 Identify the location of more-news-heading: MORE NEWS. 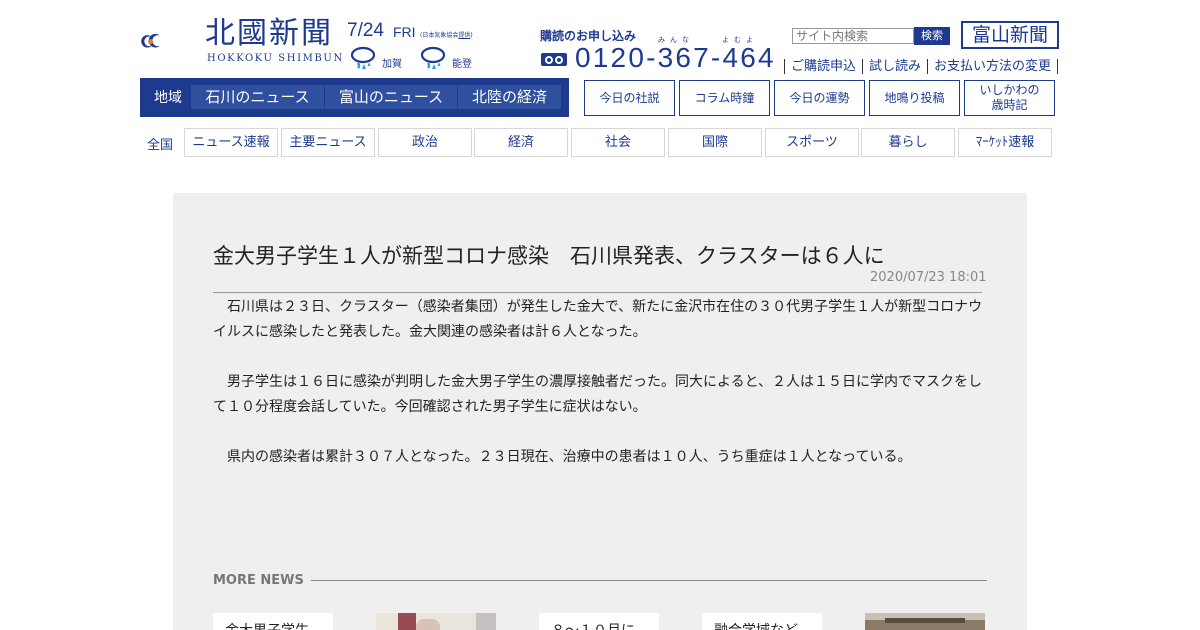
(258, 580).